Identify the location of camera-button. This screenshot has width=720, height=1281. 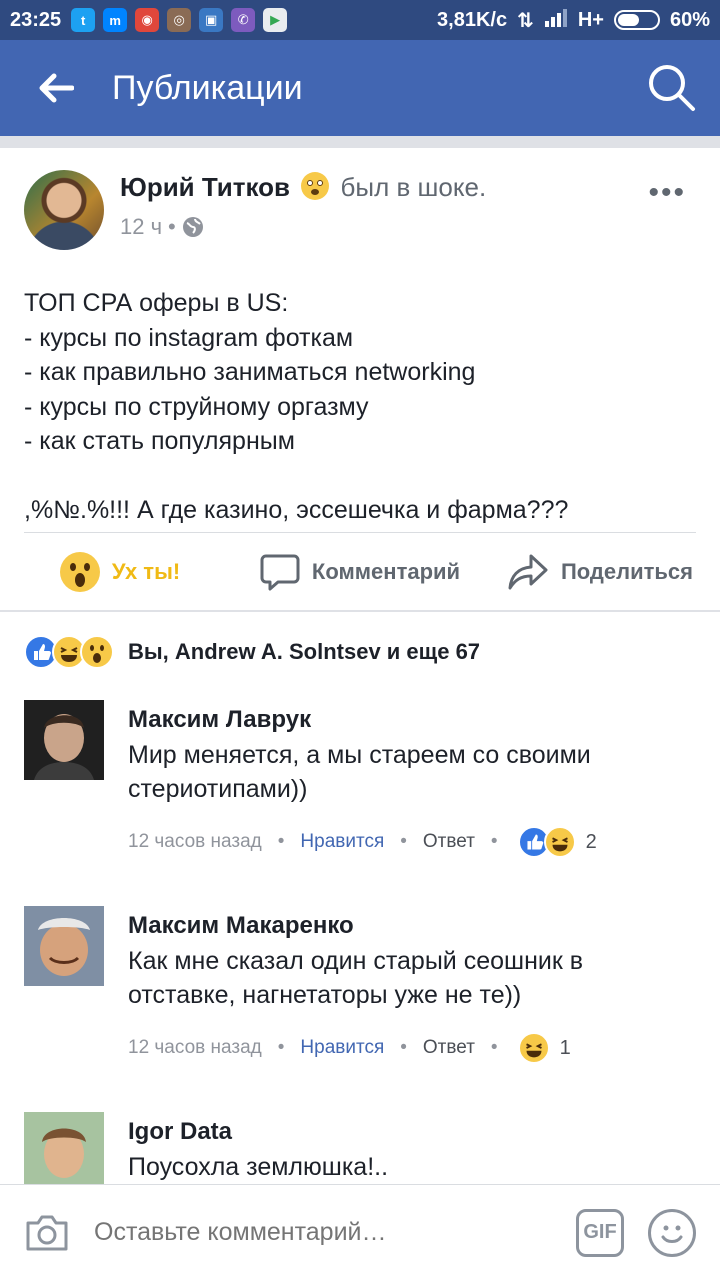
(47, 1233).